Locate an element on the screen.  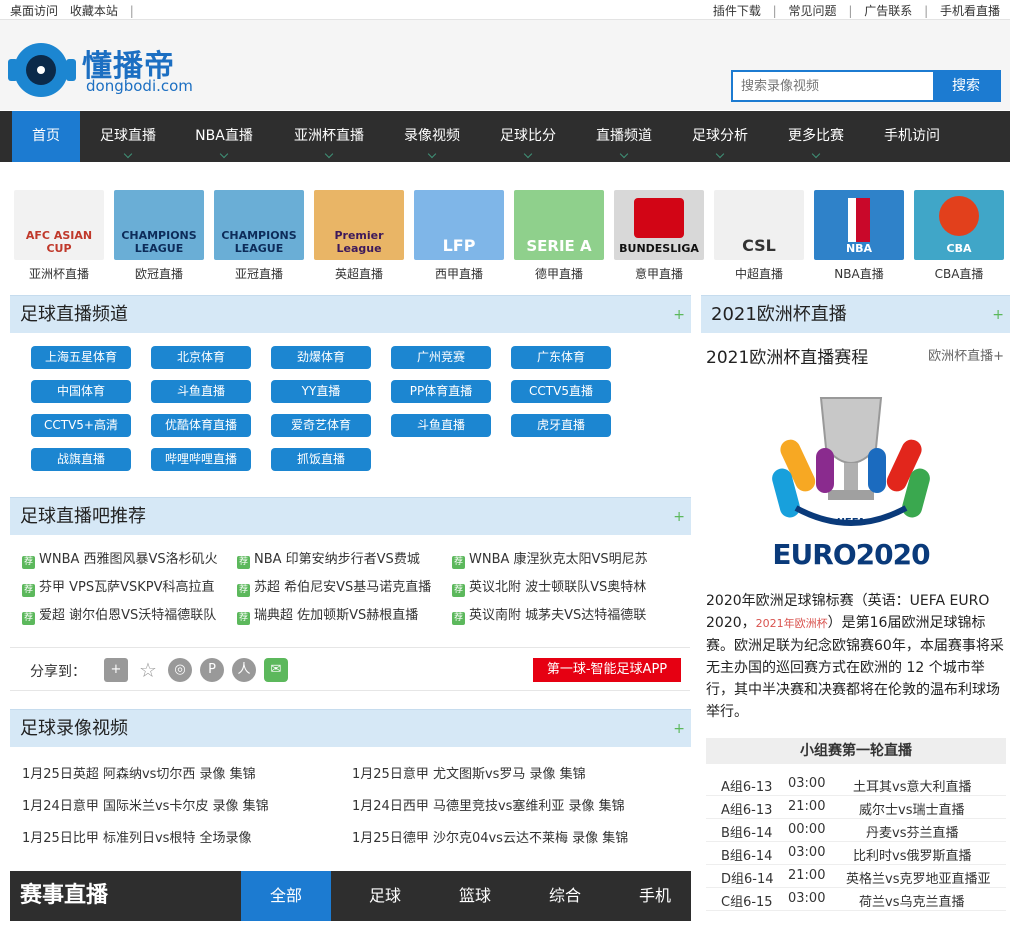
pinterest-icon: P is located at coordinates (212, 670).